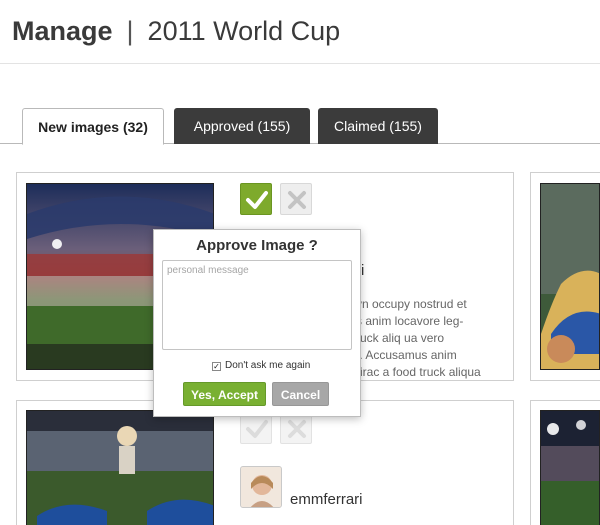  I want to click on tab-approved: Approved (155), so click(242, 126).